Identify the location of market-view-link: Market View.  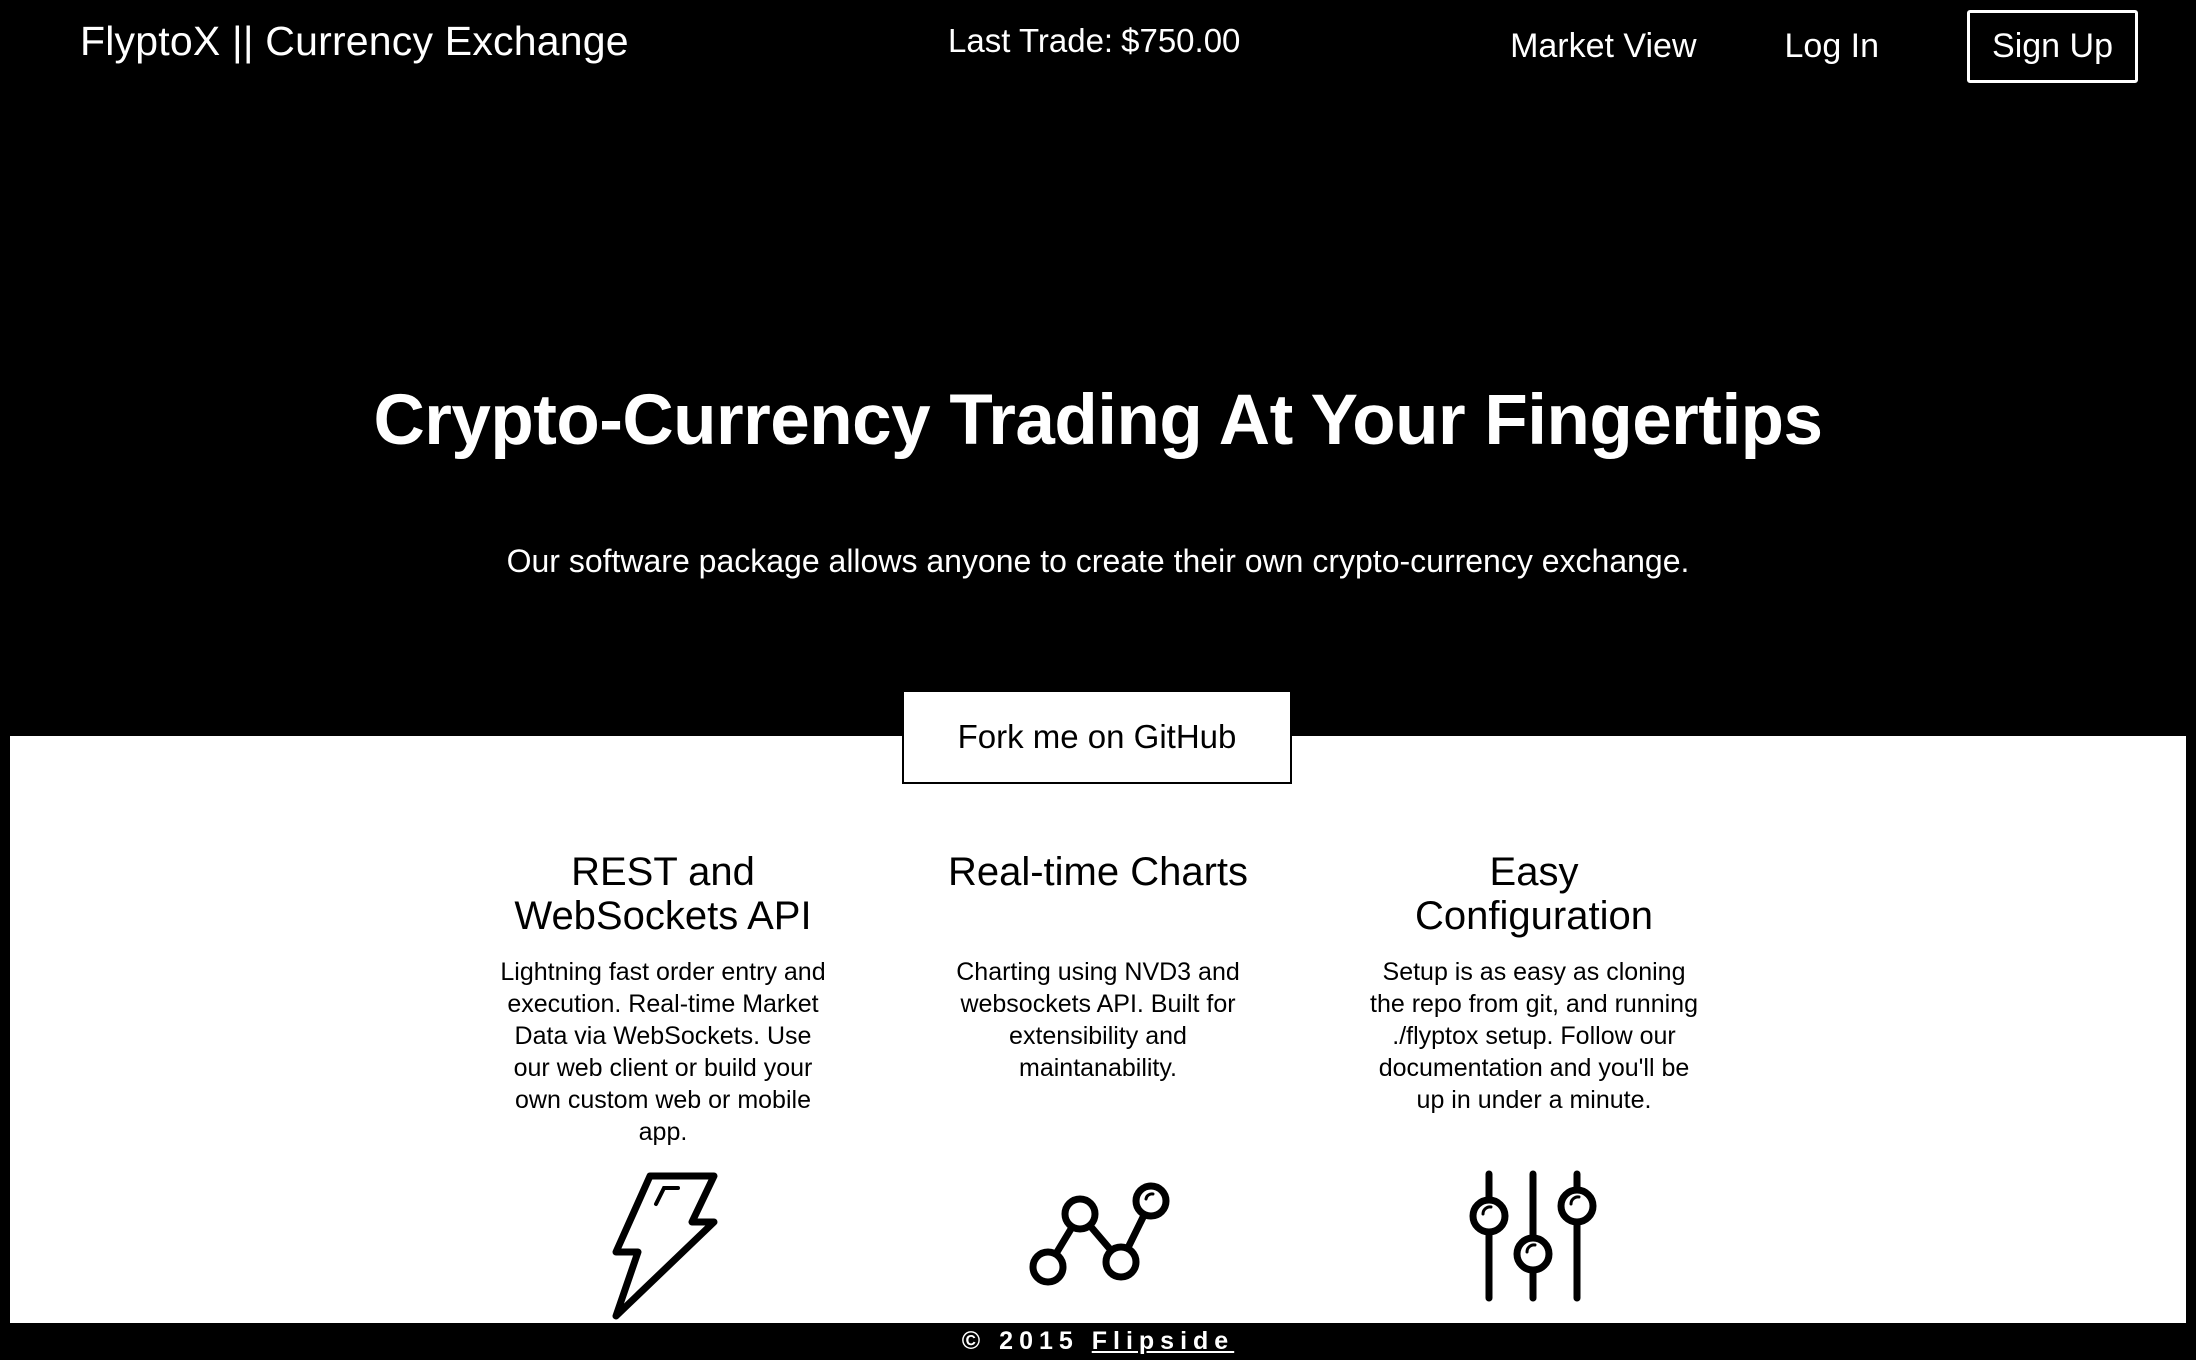
(1603, 46).